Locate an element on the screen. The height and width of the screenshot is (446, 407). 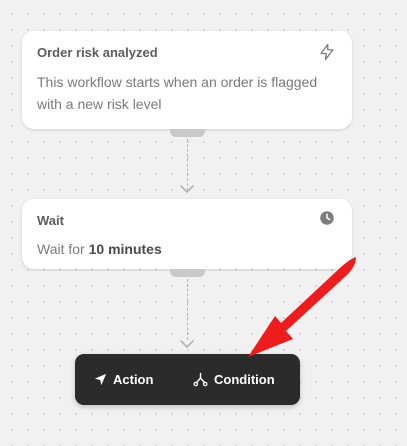
trigger-card-connector-handle is located at coordinates (187, 133).